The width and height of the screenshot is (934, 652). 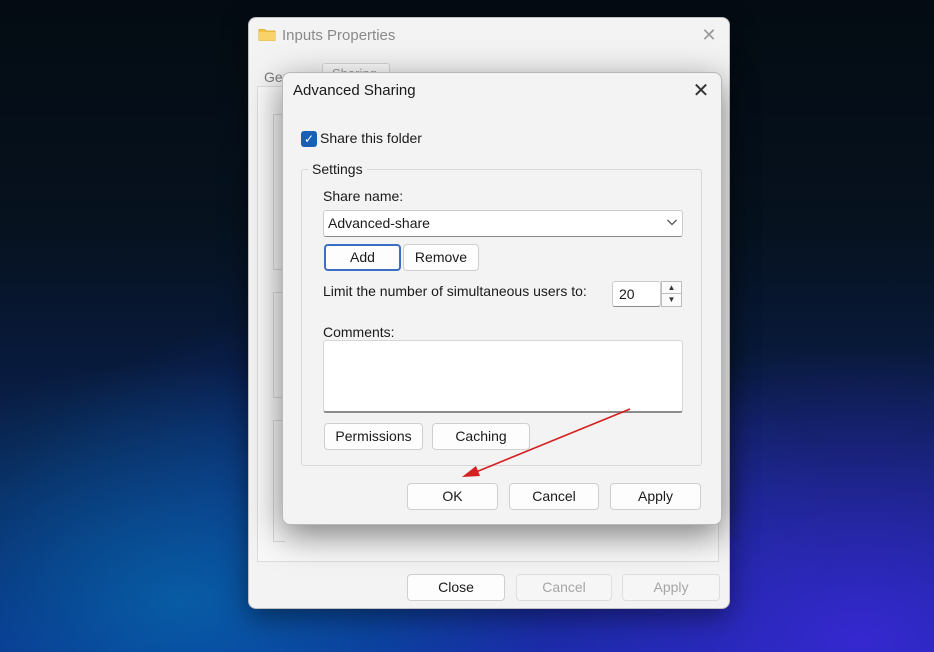 I want to click on remove-button: Remove, so click(x=441, y=257).